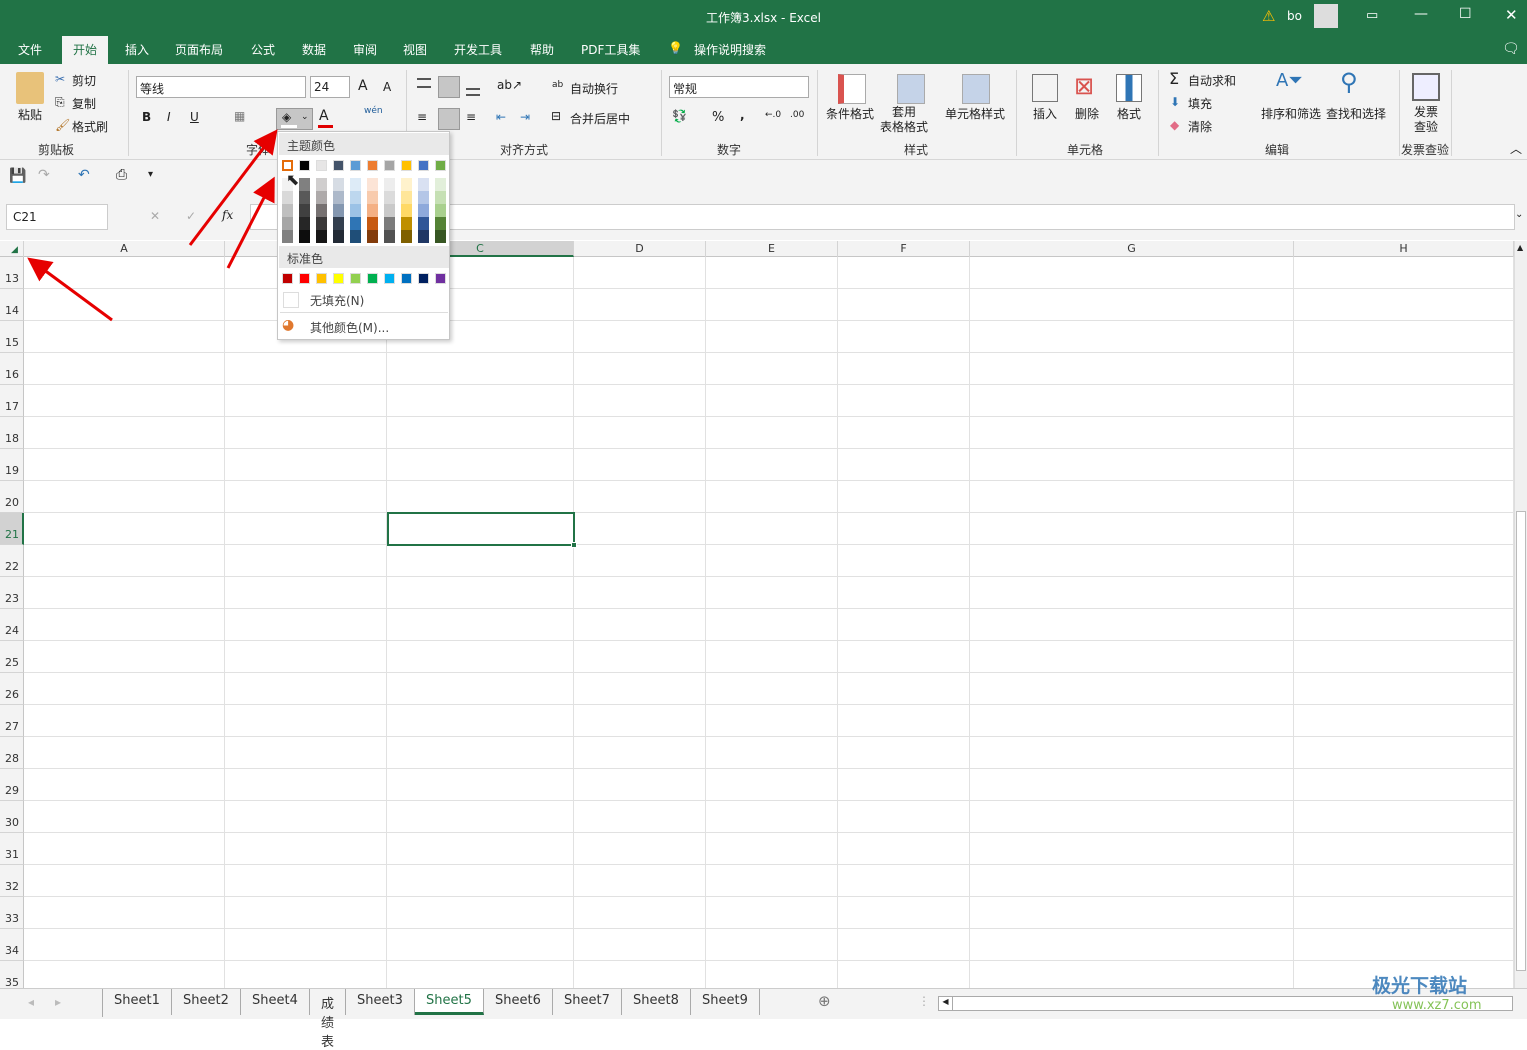 The height and width of the screenshot is (1050, 1527). Describe the element at coordinates (152, 225) in the screenshot. I see `annotation-arrows` at that location.